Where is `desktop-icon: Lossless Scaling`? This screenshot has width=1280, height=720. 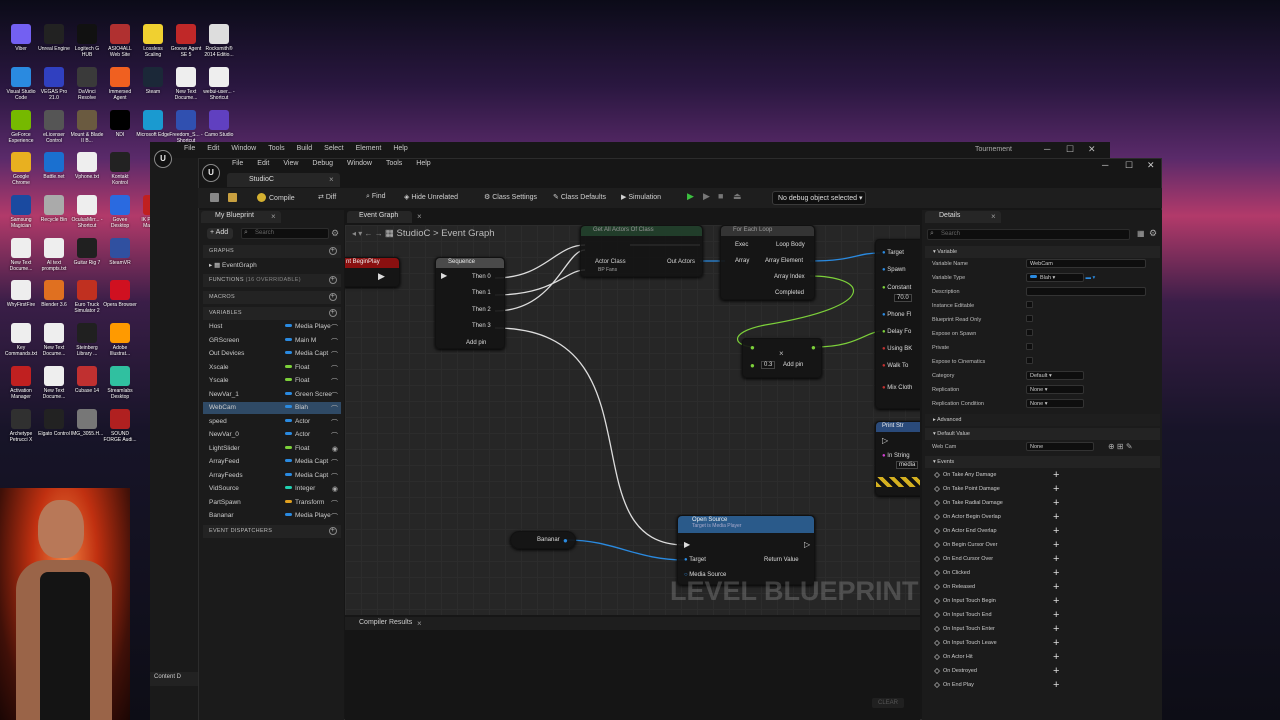
desktop-icon: Lossless Scaling is located at coordinates (153, 41).